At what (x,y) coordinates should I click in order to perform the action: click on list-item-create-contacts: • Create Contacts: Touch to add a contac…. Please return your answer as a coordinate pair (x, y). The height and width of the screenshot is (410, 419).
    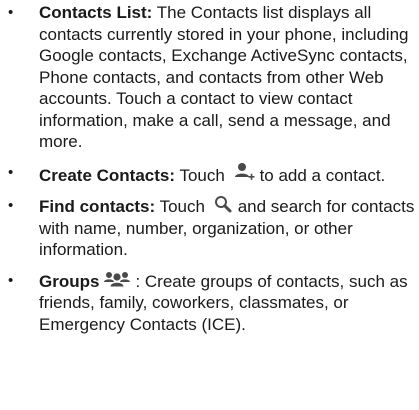
    Looking at the image, I should click on (209, 174).